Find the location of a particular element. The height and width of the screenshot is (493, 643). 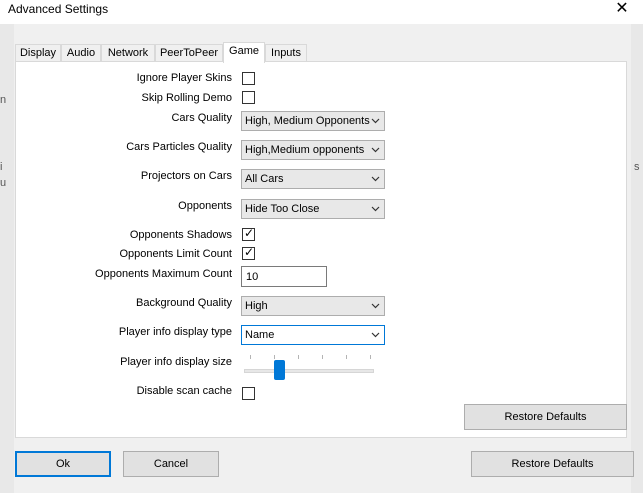

opponents-shadows-label: Opponents Shadows is located at coordinates (180, 235).